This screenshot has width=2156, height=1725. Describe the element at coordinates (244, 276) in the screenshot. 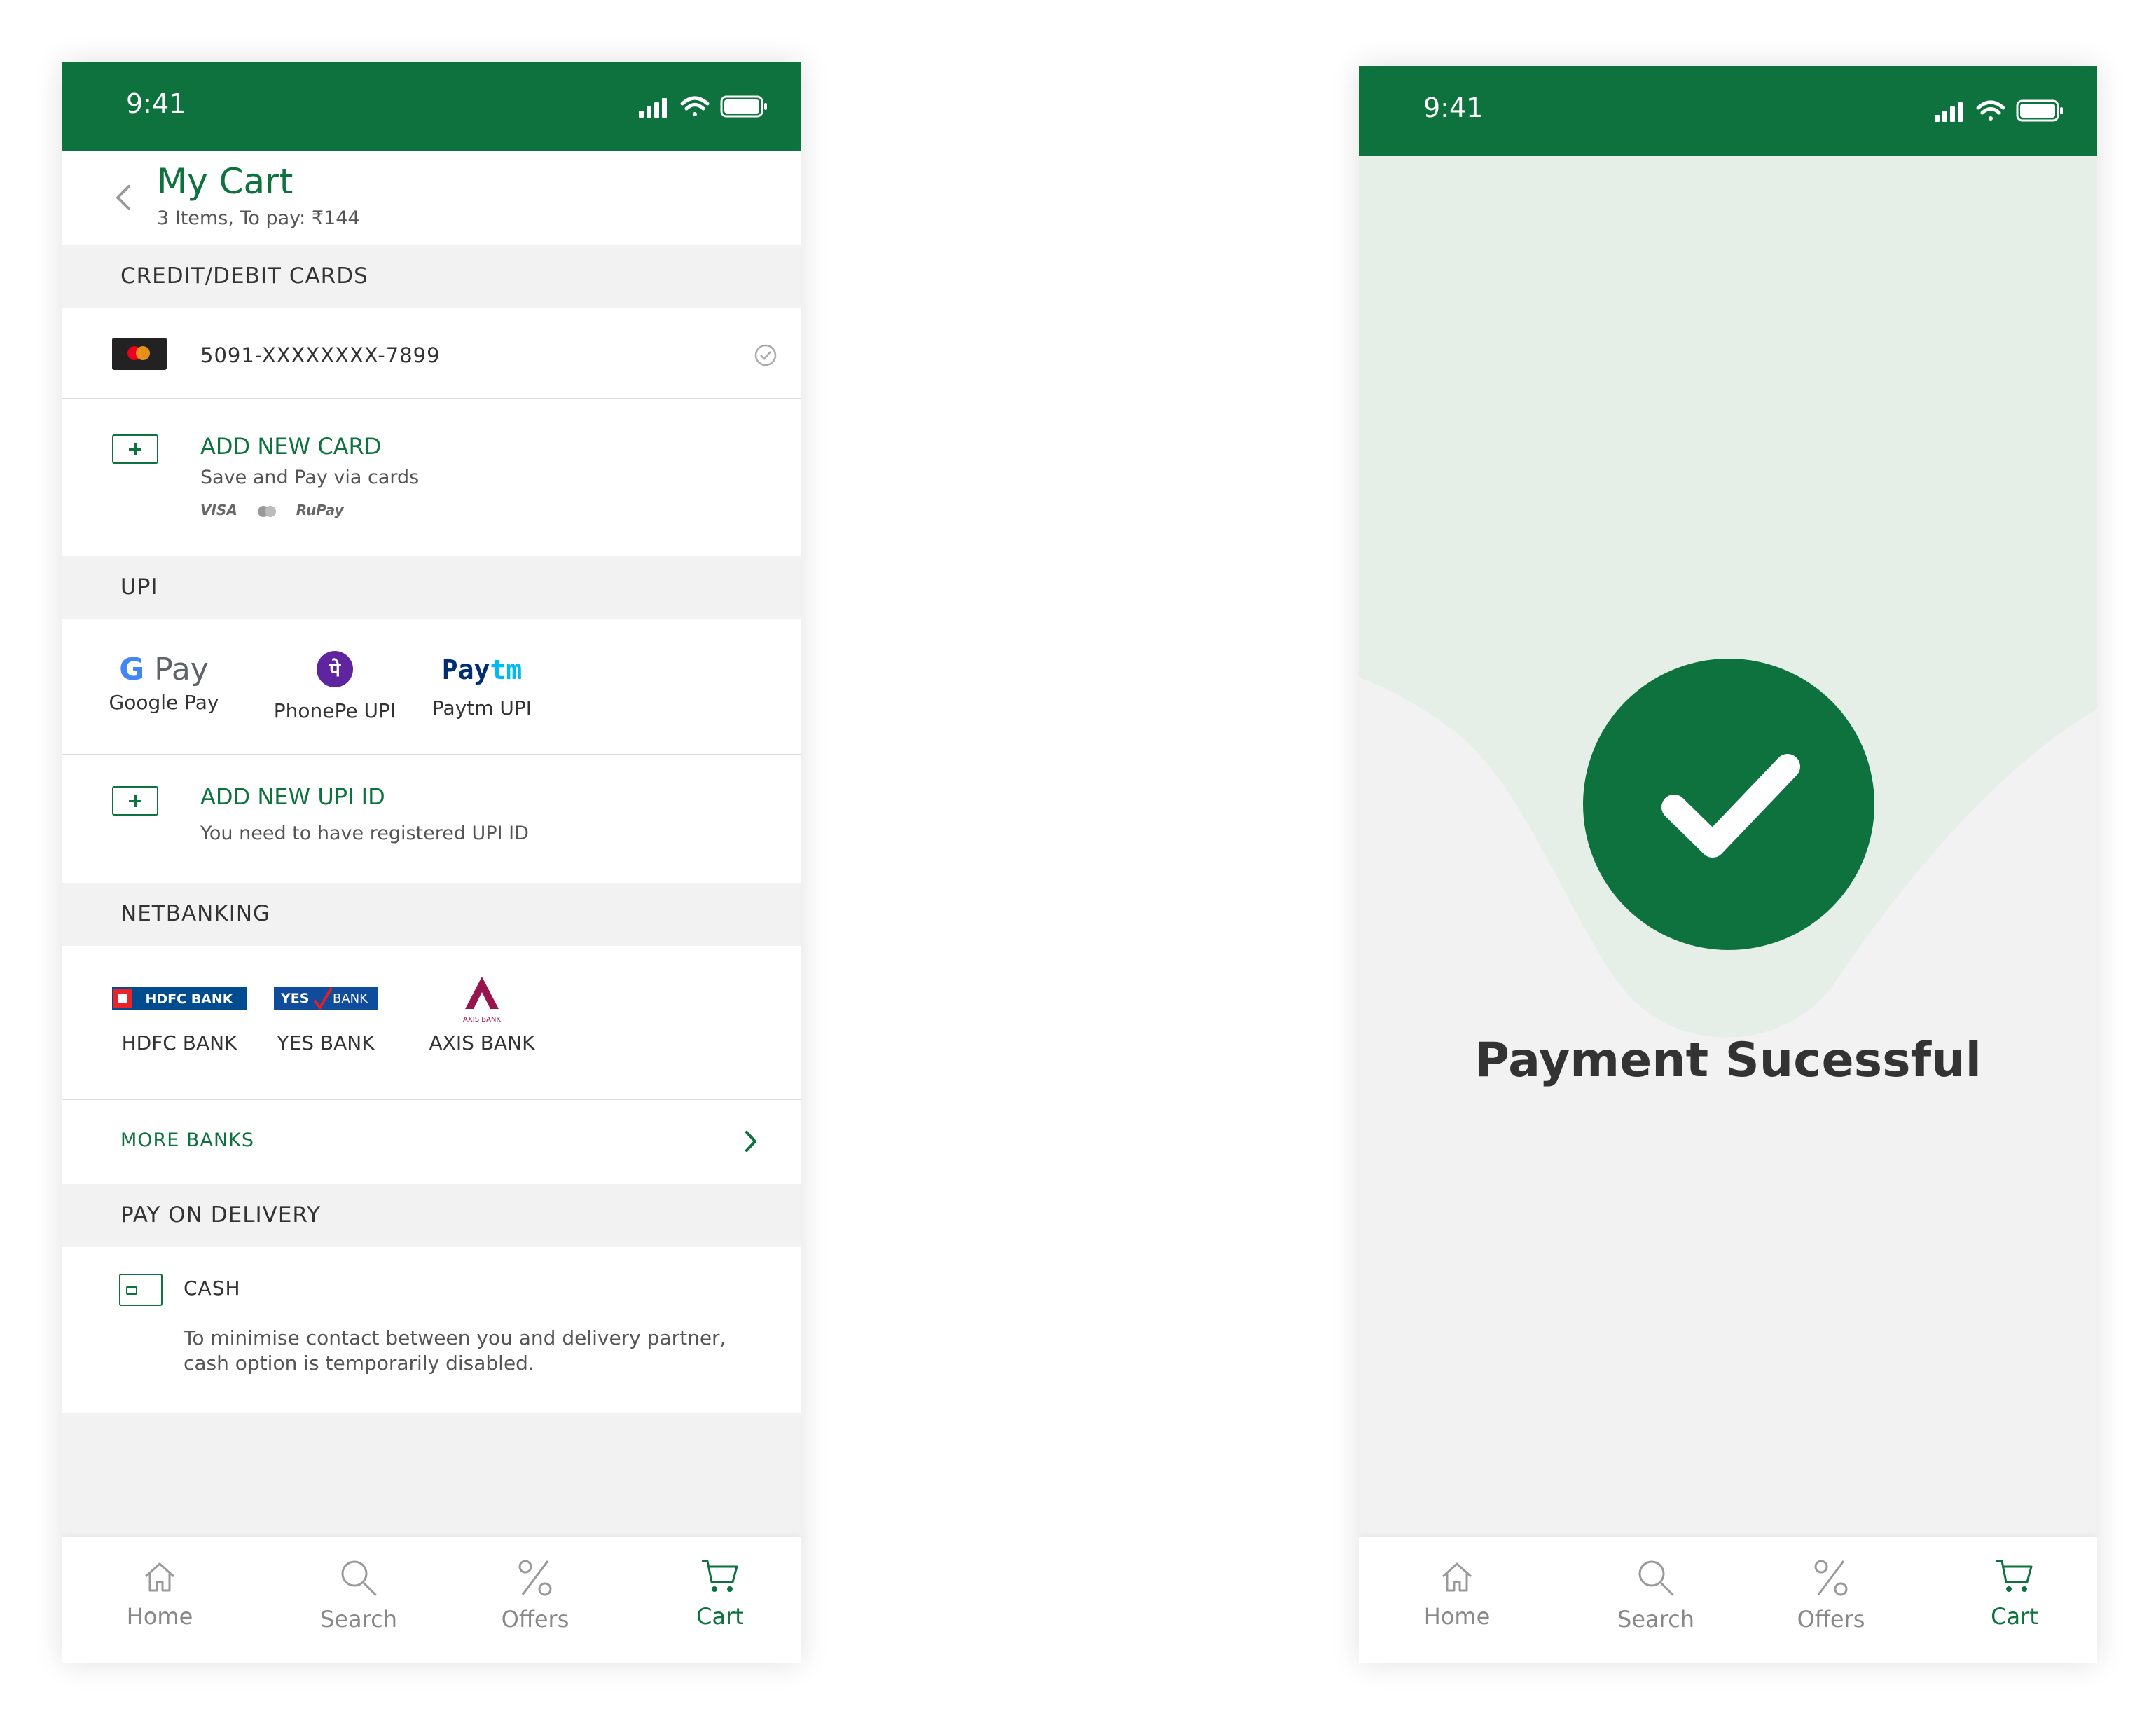

I see `section-title: CREDIT/DEBIT CARDS` at that location.